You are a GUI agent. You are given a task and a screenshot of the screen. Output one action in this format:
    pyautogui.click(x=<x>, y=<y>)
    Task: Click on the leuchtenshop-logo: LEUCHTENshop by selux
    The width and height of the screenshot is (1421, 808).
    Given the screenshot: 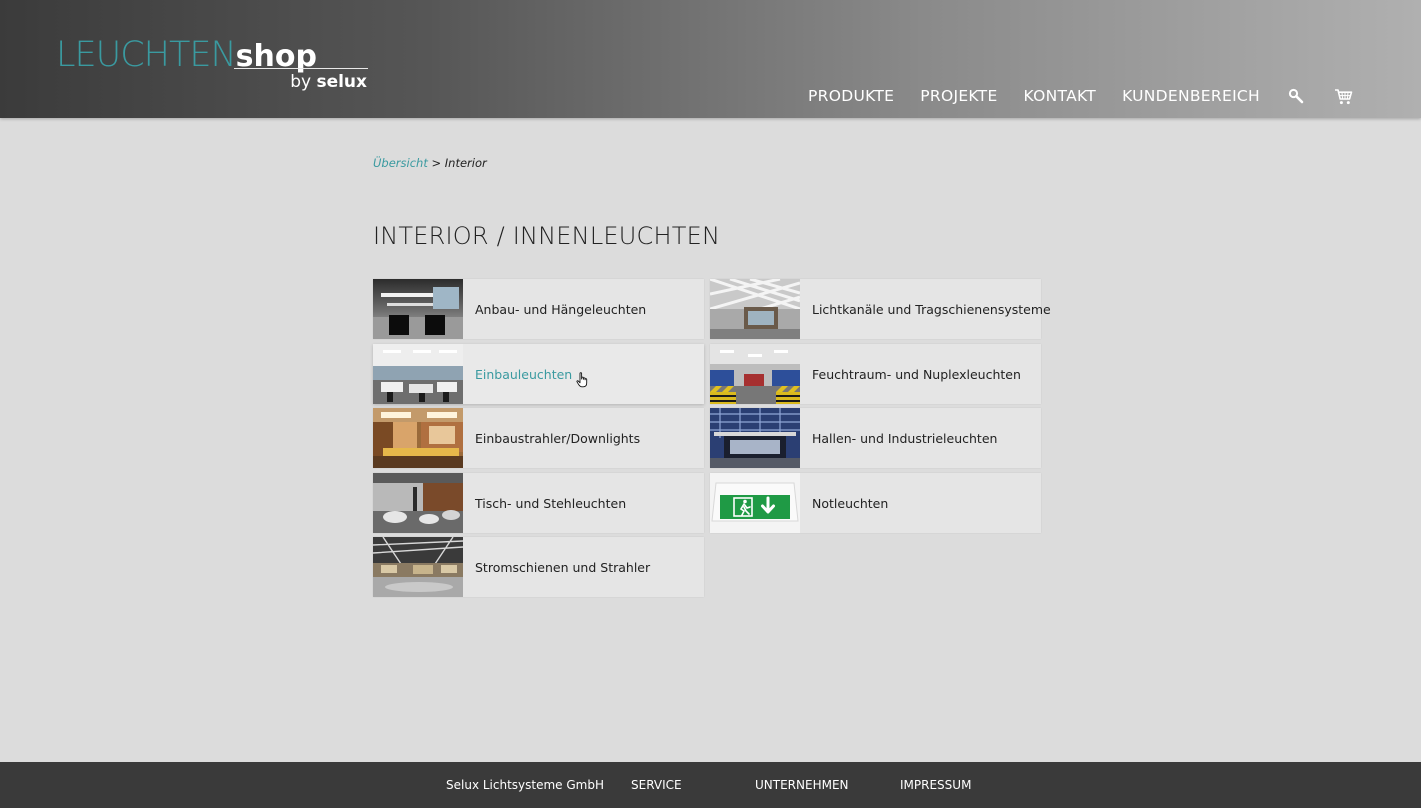 What is the action you would take?
    pyautogui.click(x=212, y=65)
    